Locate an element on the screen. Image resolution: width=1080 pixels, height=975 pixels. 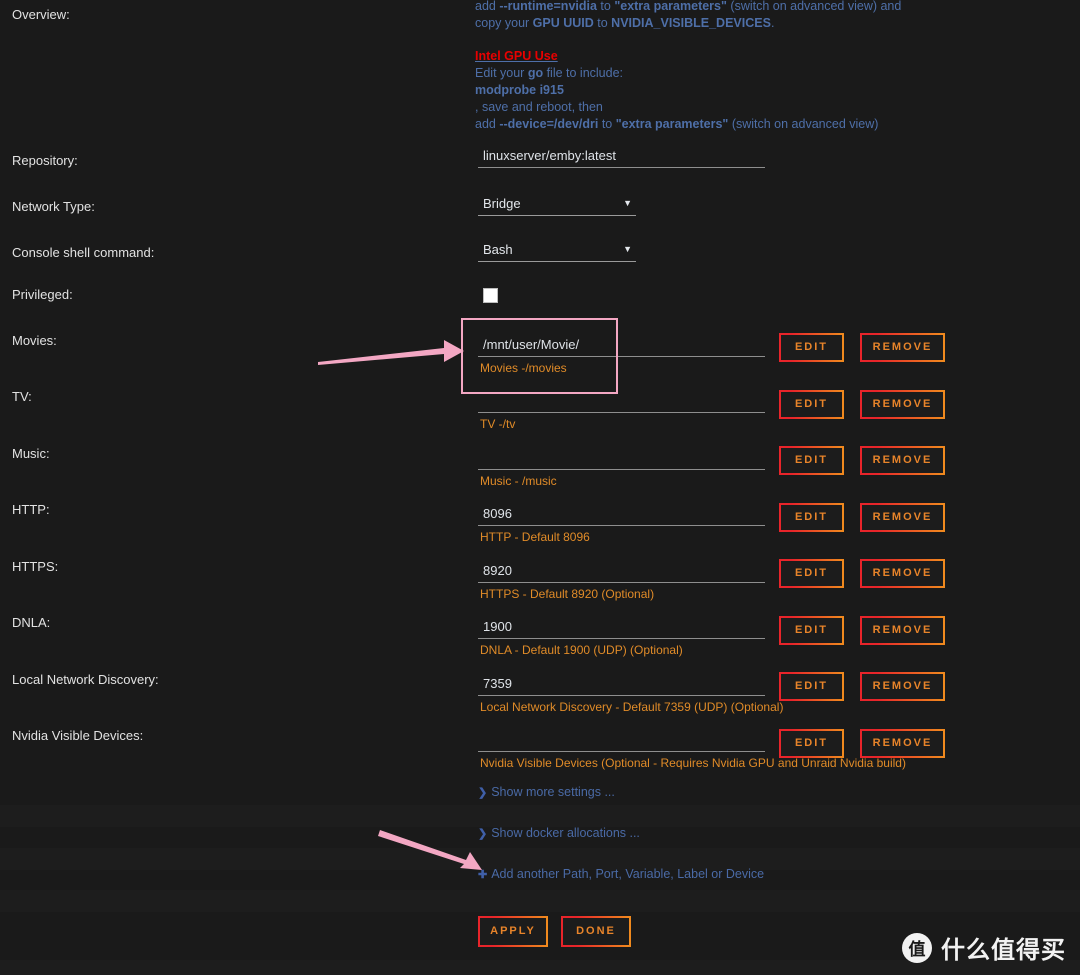
edit-button-4: EDIT is located at coordinates (811, 573).